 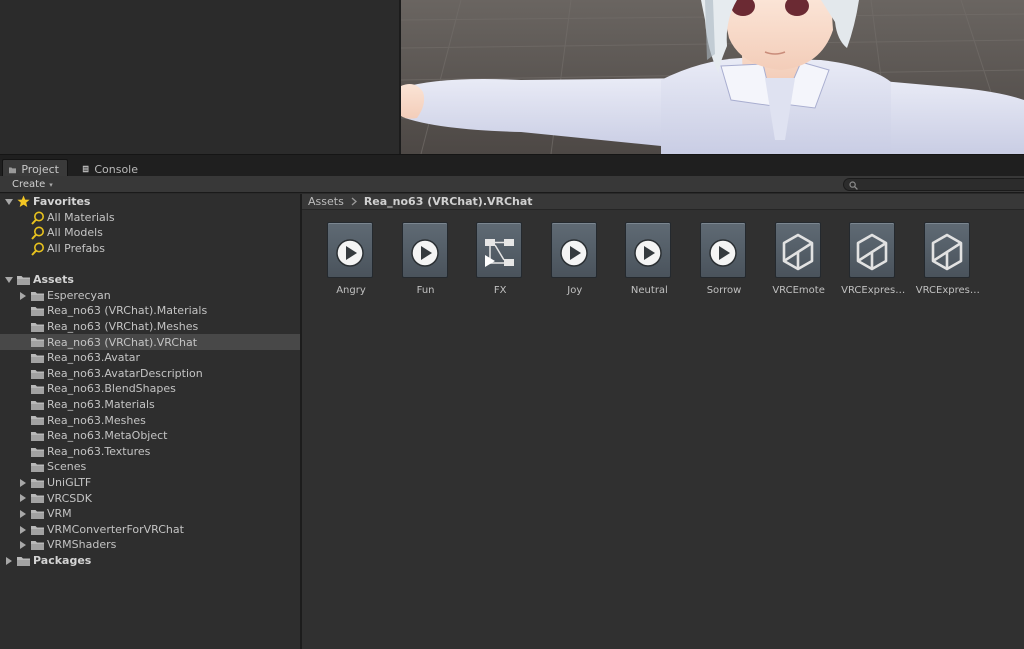 I want to click on tree-item-favorite: All Prefabs, so click(x=150, y=249).